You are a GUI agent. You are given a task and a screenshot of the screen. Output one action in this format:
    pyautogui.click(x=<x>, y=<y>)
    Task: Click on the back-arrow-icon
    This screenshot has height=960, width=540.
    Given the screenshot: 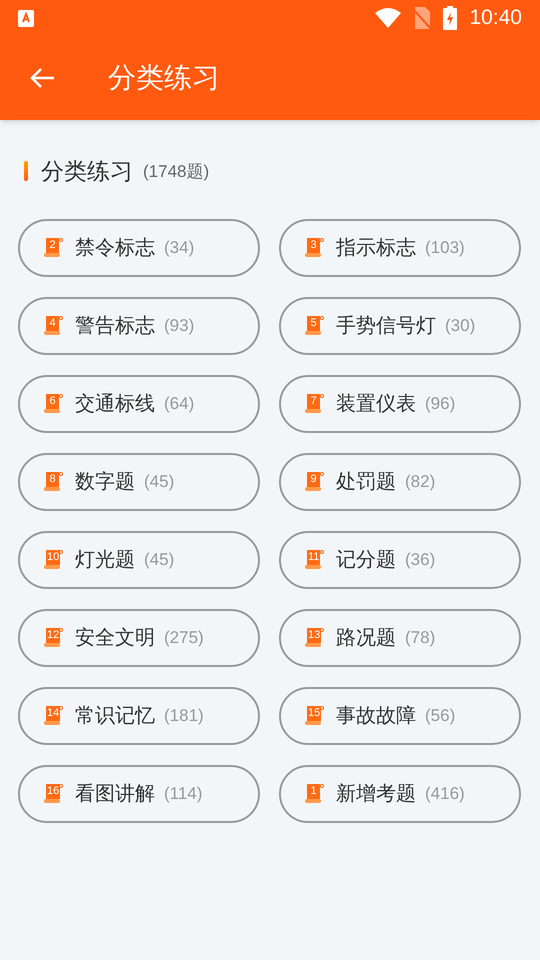 What is the action you would take?
    pyautogui.click(x=42, y=78)
    